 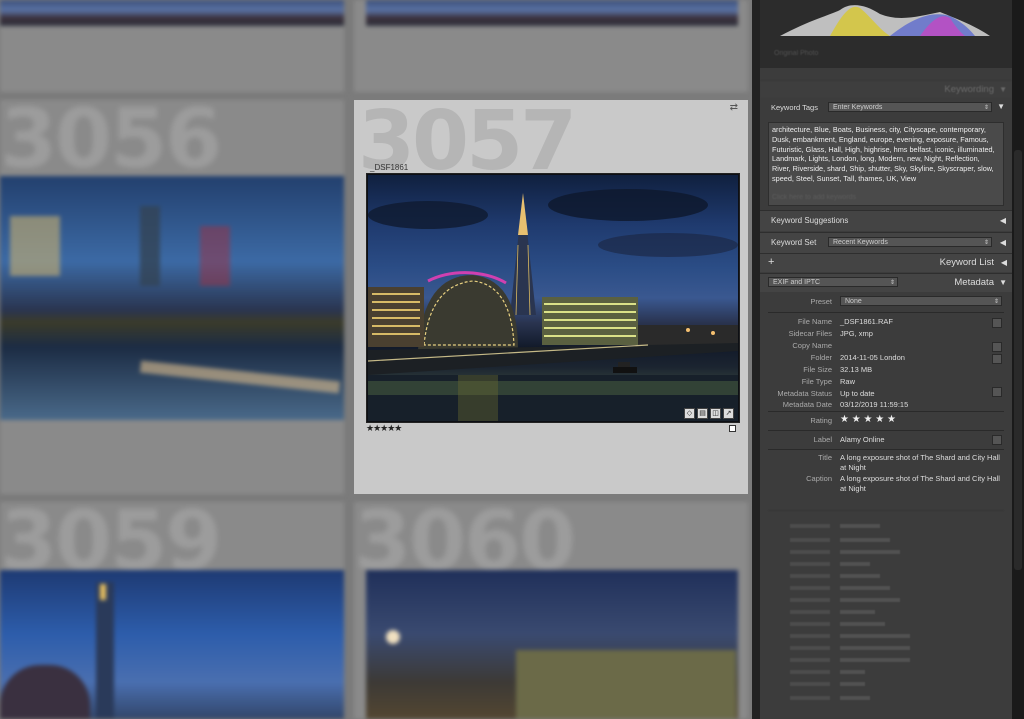 What do you see at coordinates (853, 301) in the screenshot?
I see `preset-value: None` at bounding box center [853, 301].